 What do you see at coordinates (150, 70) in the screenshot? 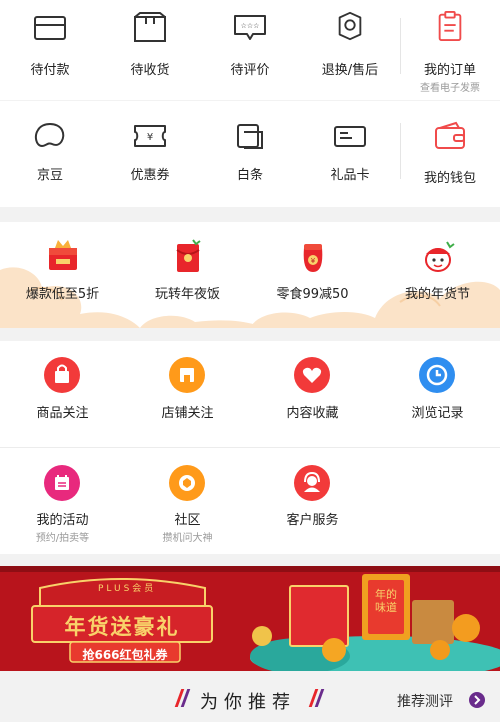
I see `order-pending-receipt-label: 待收货` at bounding box center [150, 70].